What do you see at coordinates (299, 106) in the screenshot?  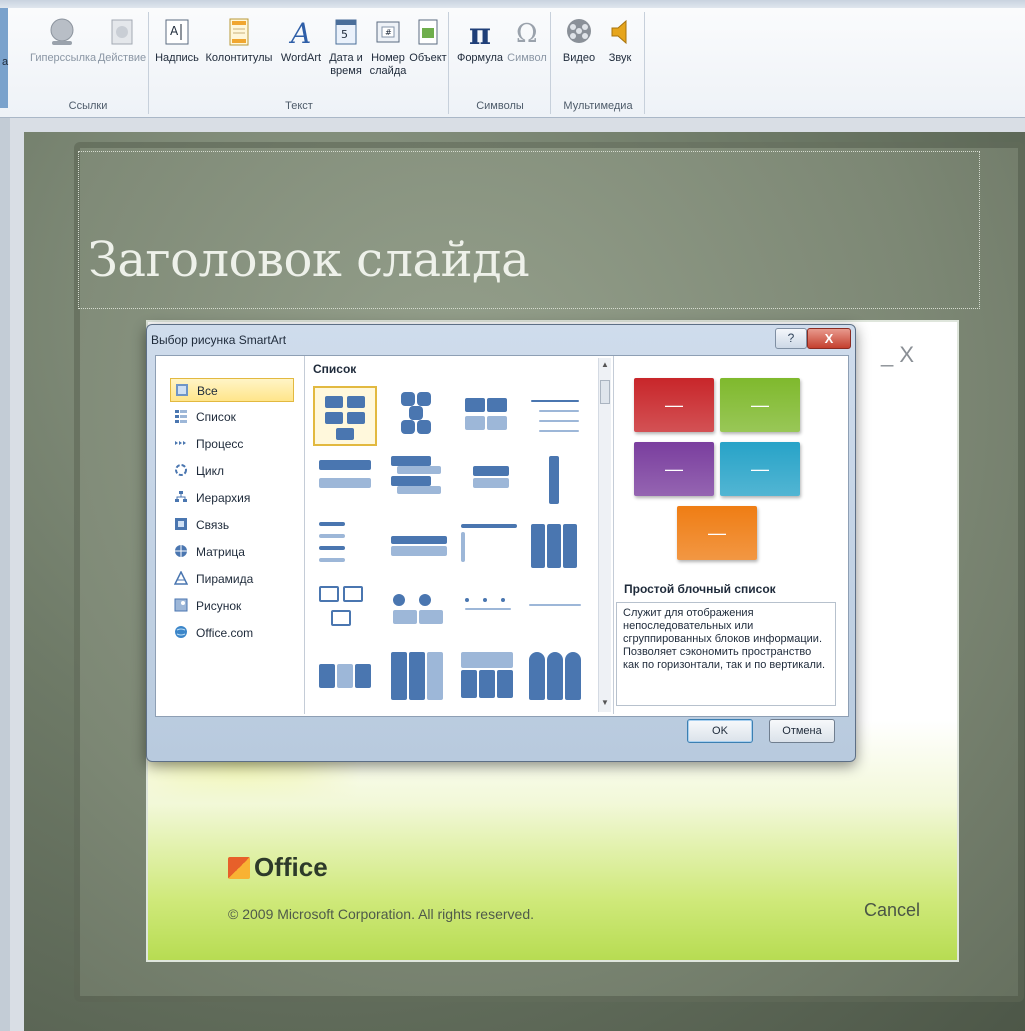 I see `group-text-label: Текст` at bounding box center [299, 106].